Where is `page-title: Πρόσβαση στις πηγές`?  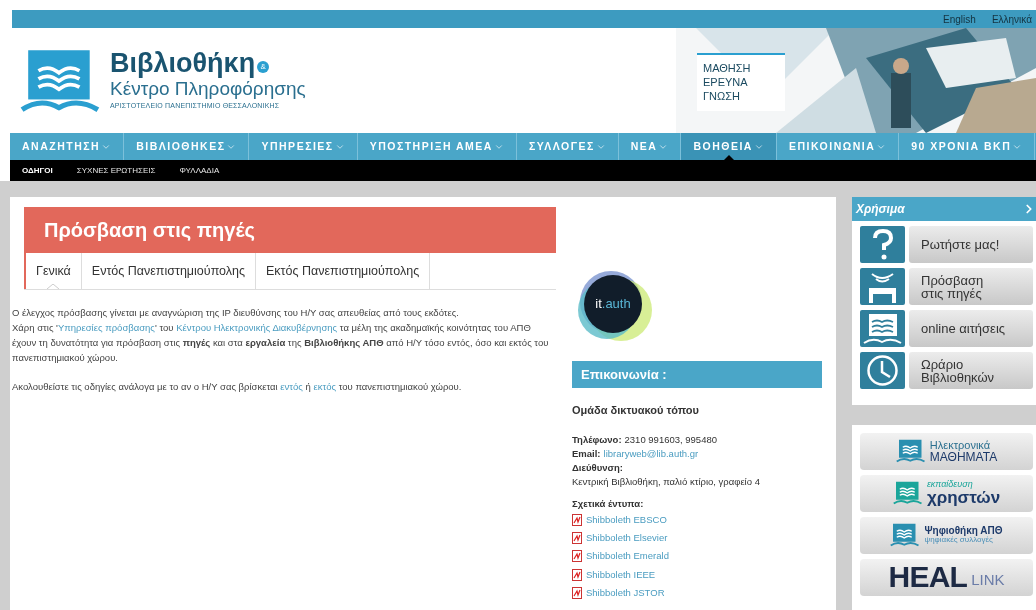
page-title: Πρόσβαση στις πηγές is located at coordinates (149, 230).